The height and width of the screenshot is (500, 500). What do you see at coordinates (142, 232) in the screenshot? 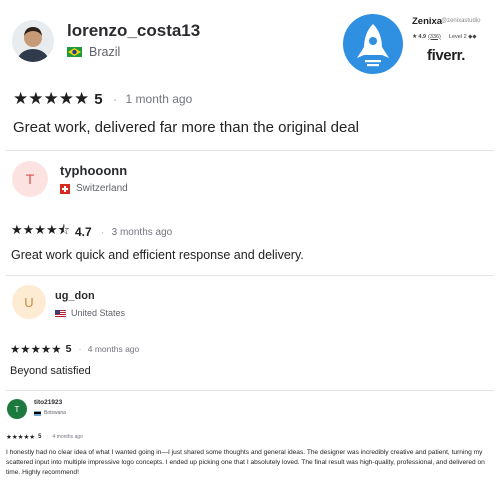
I see `review-date: 3 months ago` at bounding box center [142, 232].